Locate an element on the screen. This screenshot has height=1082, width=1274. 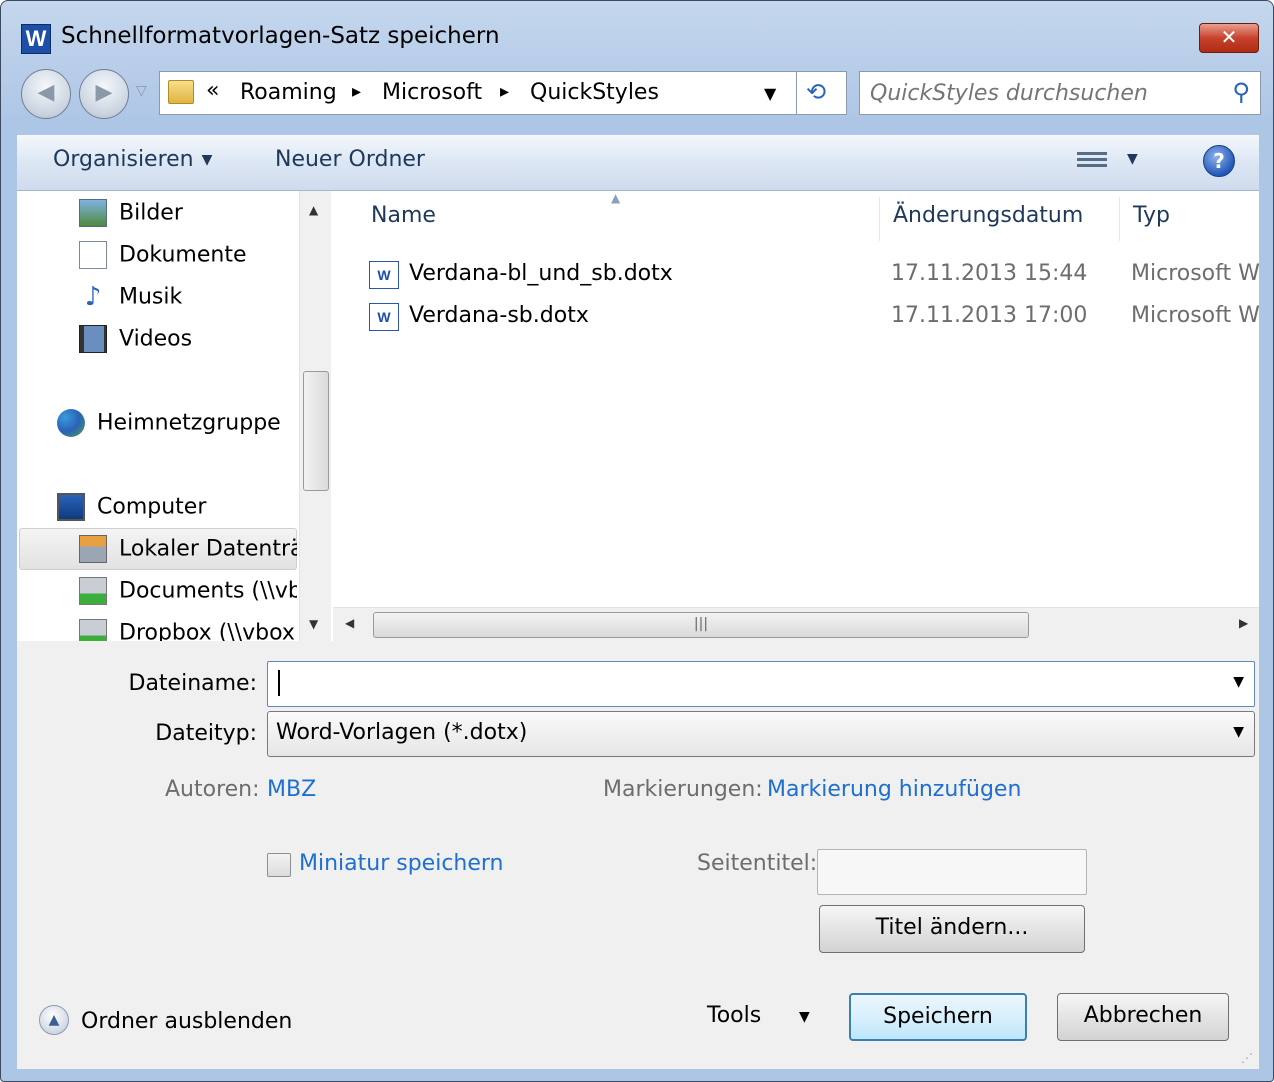
nav-item-videos: Videos is located at coordinates (135, 343).